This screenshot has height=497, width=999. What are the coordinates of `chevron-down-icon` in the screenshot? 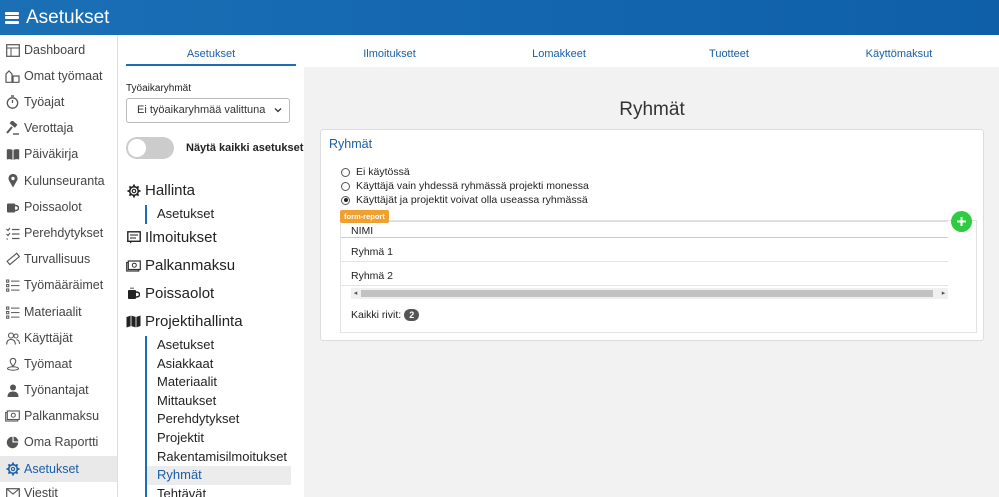 It's located at (278, 110).